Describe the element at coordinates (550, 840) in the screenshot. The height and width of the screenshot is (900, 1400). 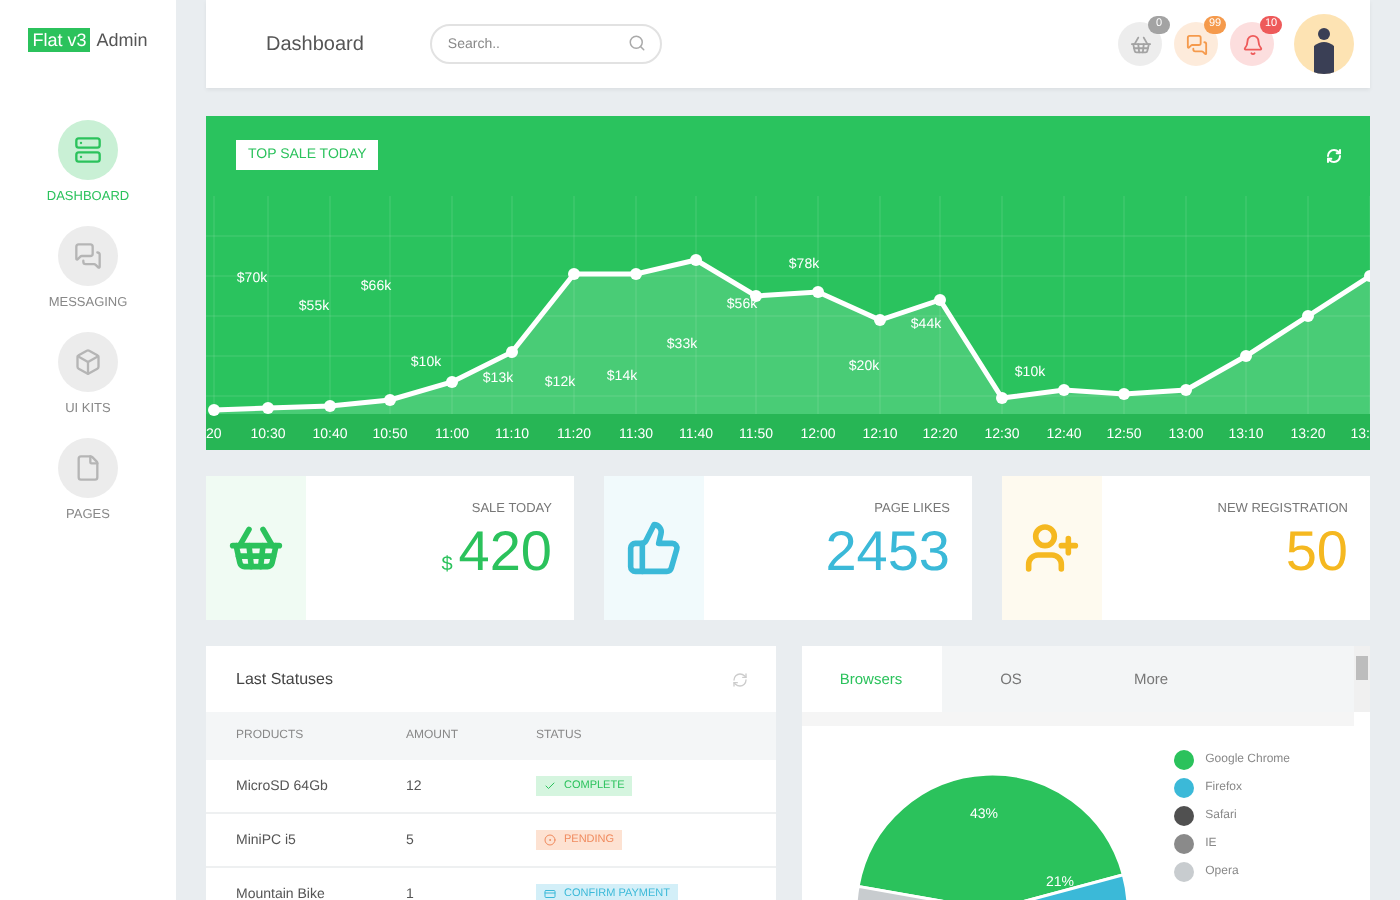
I see `circle-icon` at that location.